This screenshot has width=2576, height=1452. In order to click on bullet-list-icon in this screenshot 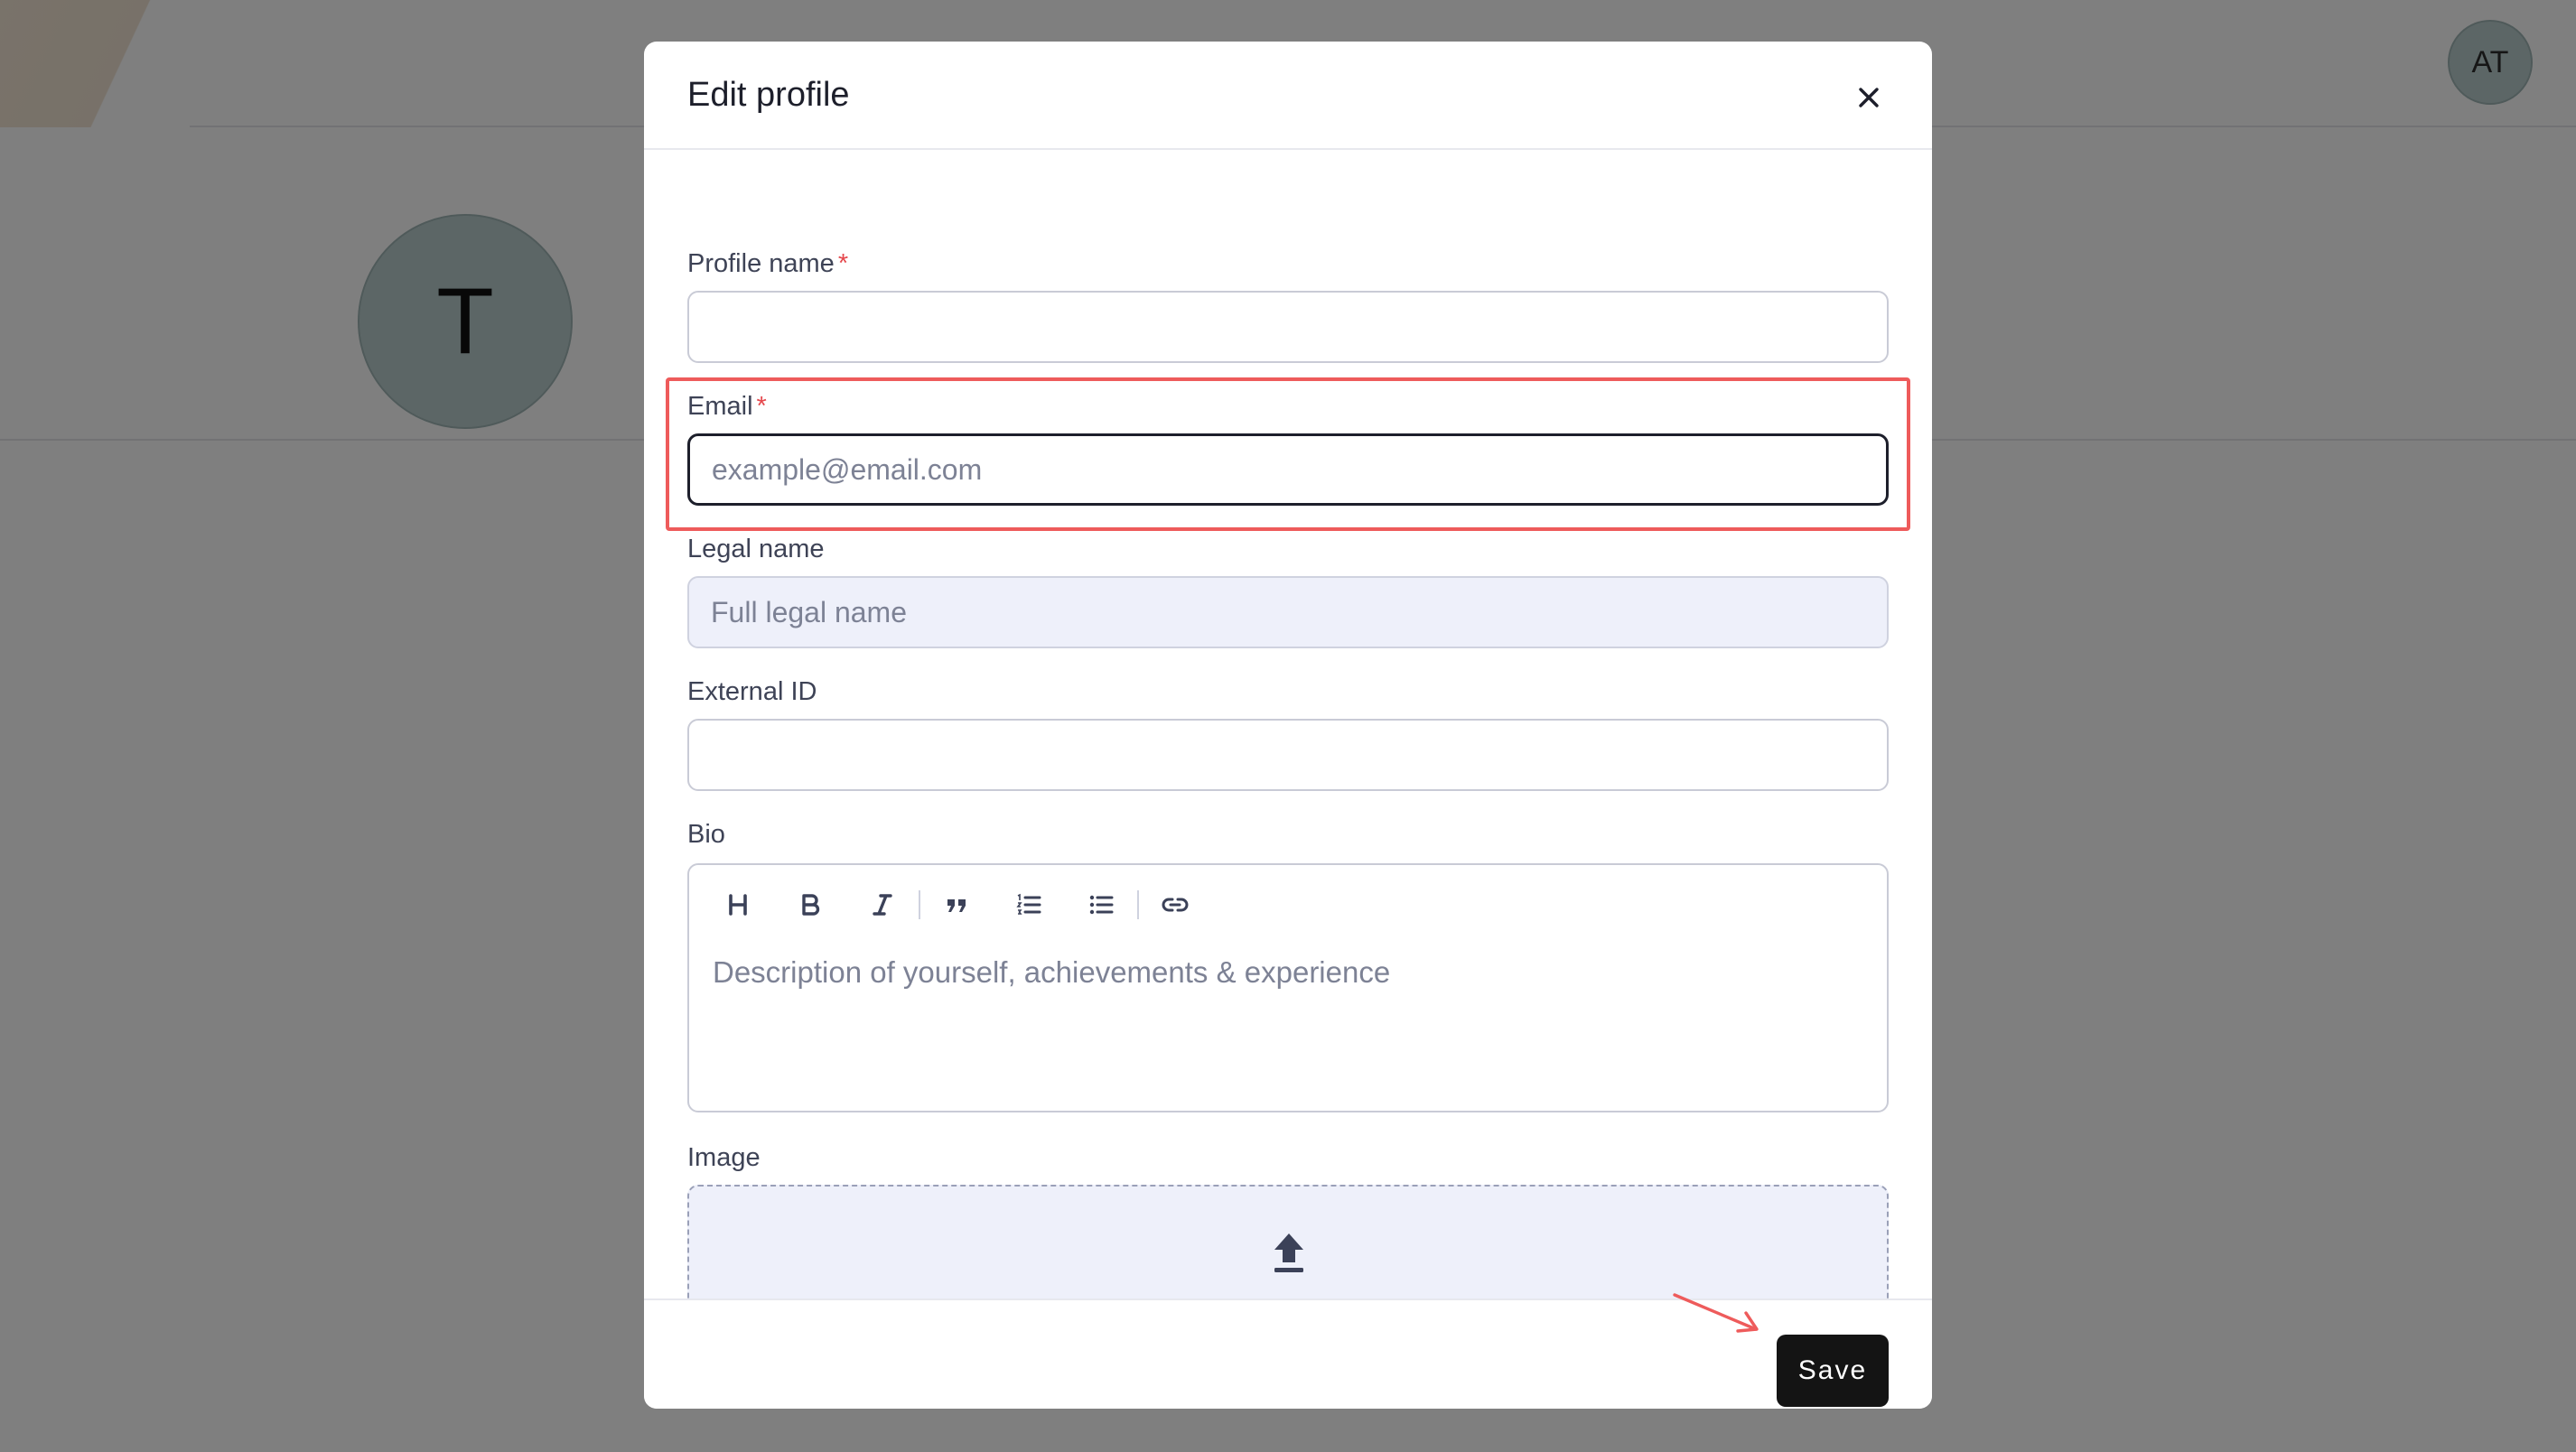, I will do `click(1101, 905)`.